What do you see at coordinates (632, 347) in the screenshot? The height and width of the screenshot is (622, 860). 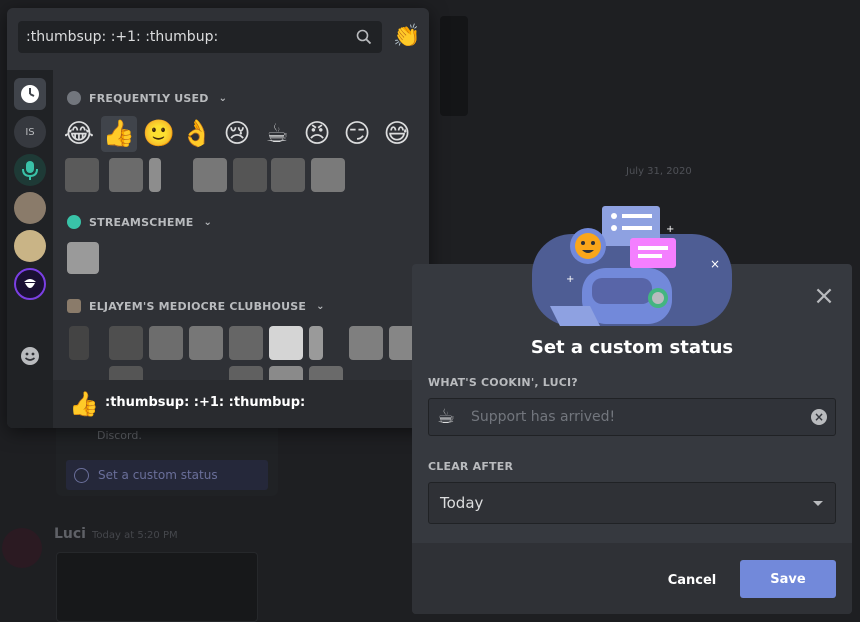 I see `modal-title: Set a custom status` at bounding box center [632, 347].